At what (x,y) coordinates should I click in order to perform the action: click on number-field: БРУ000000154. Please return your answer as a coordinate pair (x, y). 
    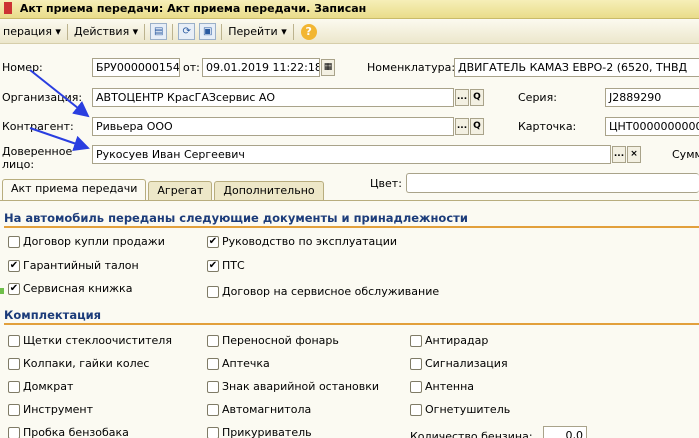
    Looking at the image, I should click on (136, 67).